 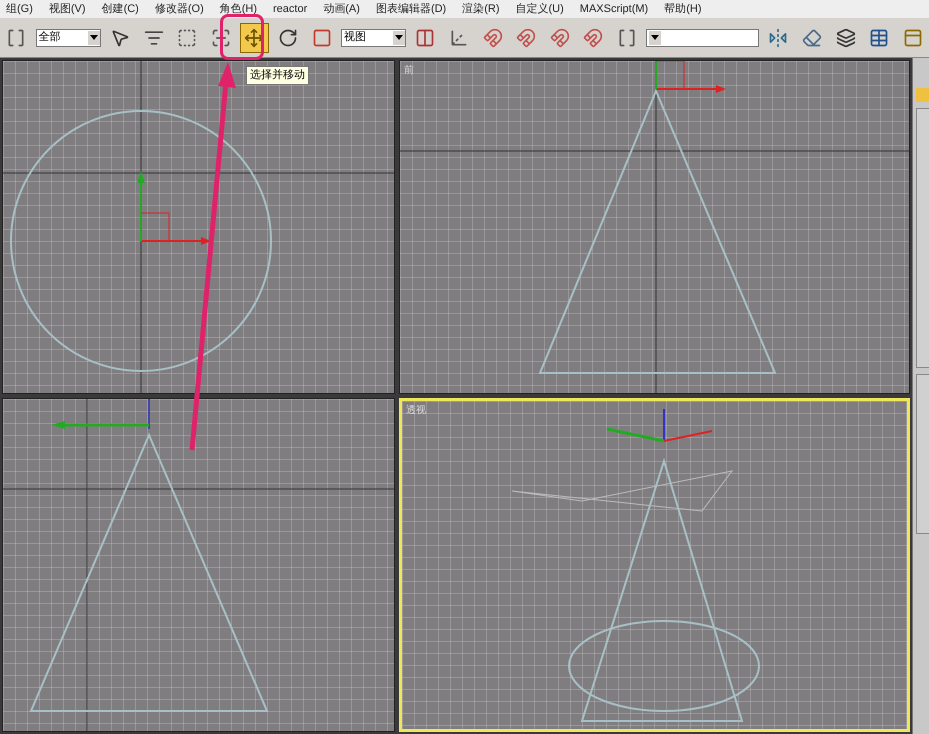 What do you see at coordinates (290, 9) in the screenshot?
I see `menu-item: reactor` at bounding box center [290, 9].